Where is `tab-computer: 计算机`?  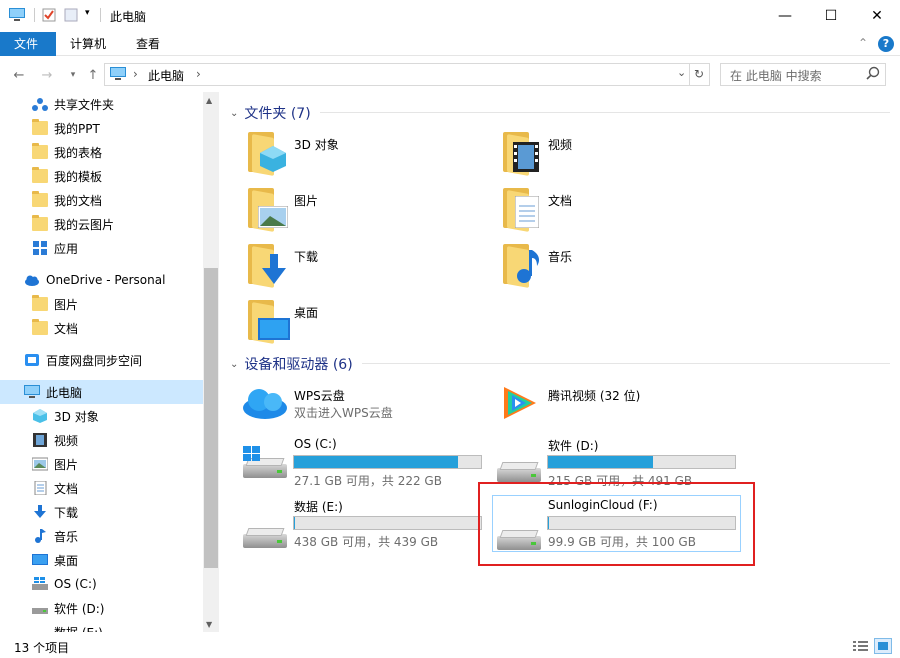
tab-computer: 计算机 is located at coordinates (88, 44).